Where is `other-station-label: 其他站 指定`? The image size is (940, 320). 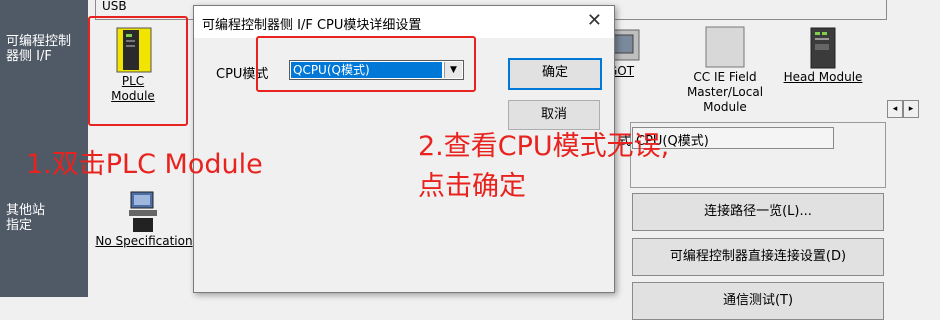
other-station-label: 其他站 指定 is located at coordinates (26, 218).